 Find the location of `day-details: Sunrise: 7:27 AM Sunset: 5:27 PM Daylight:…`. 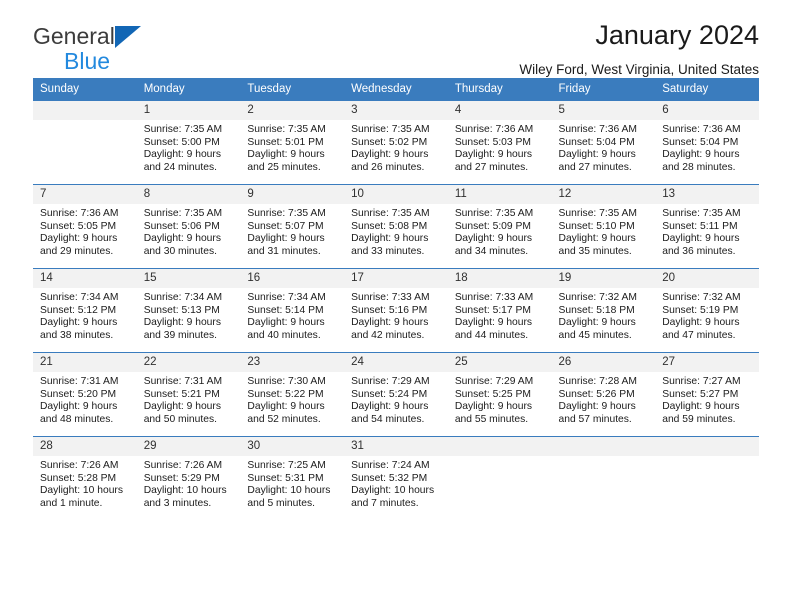

day-details: Sunrise: 7:27 AM Sunset: 5:27 PM Daylight:… is located at coordinates (707, 399).